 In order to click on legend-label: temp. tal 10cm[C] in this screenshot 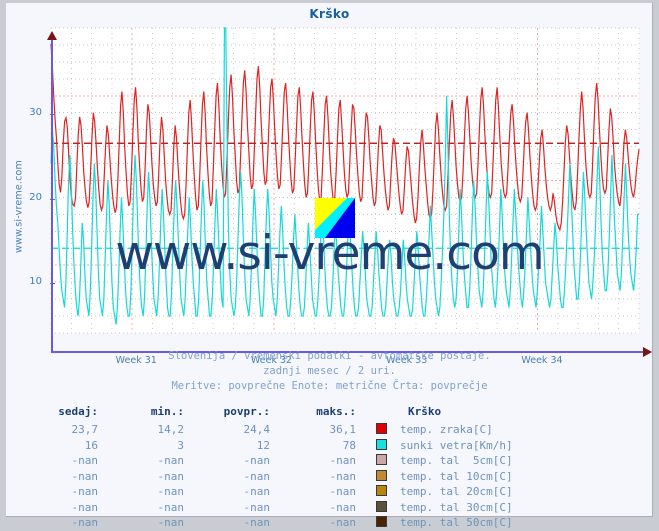, I will do `click(456, 476)`.